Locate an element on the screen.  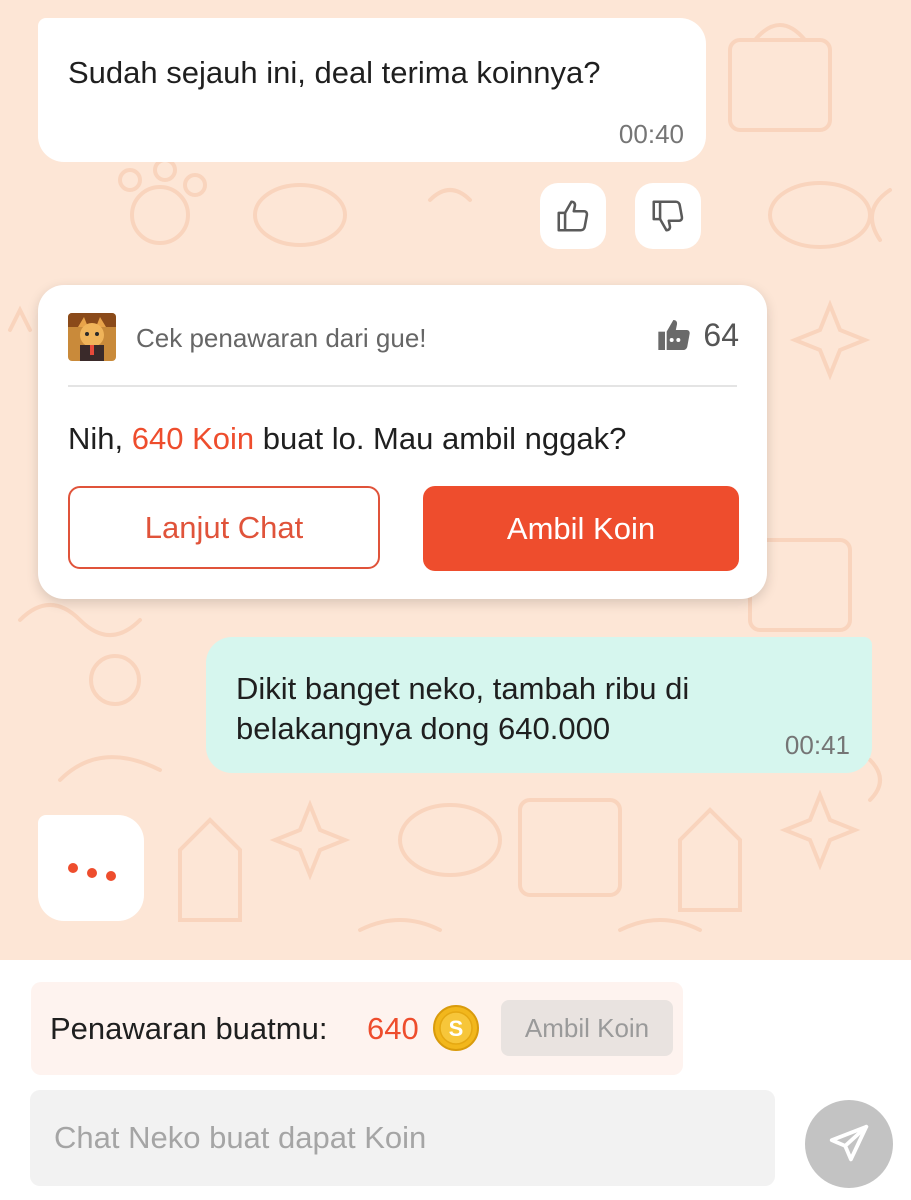
offer-amount-highlight: 640 Koin is located at coordinates (193, 438).